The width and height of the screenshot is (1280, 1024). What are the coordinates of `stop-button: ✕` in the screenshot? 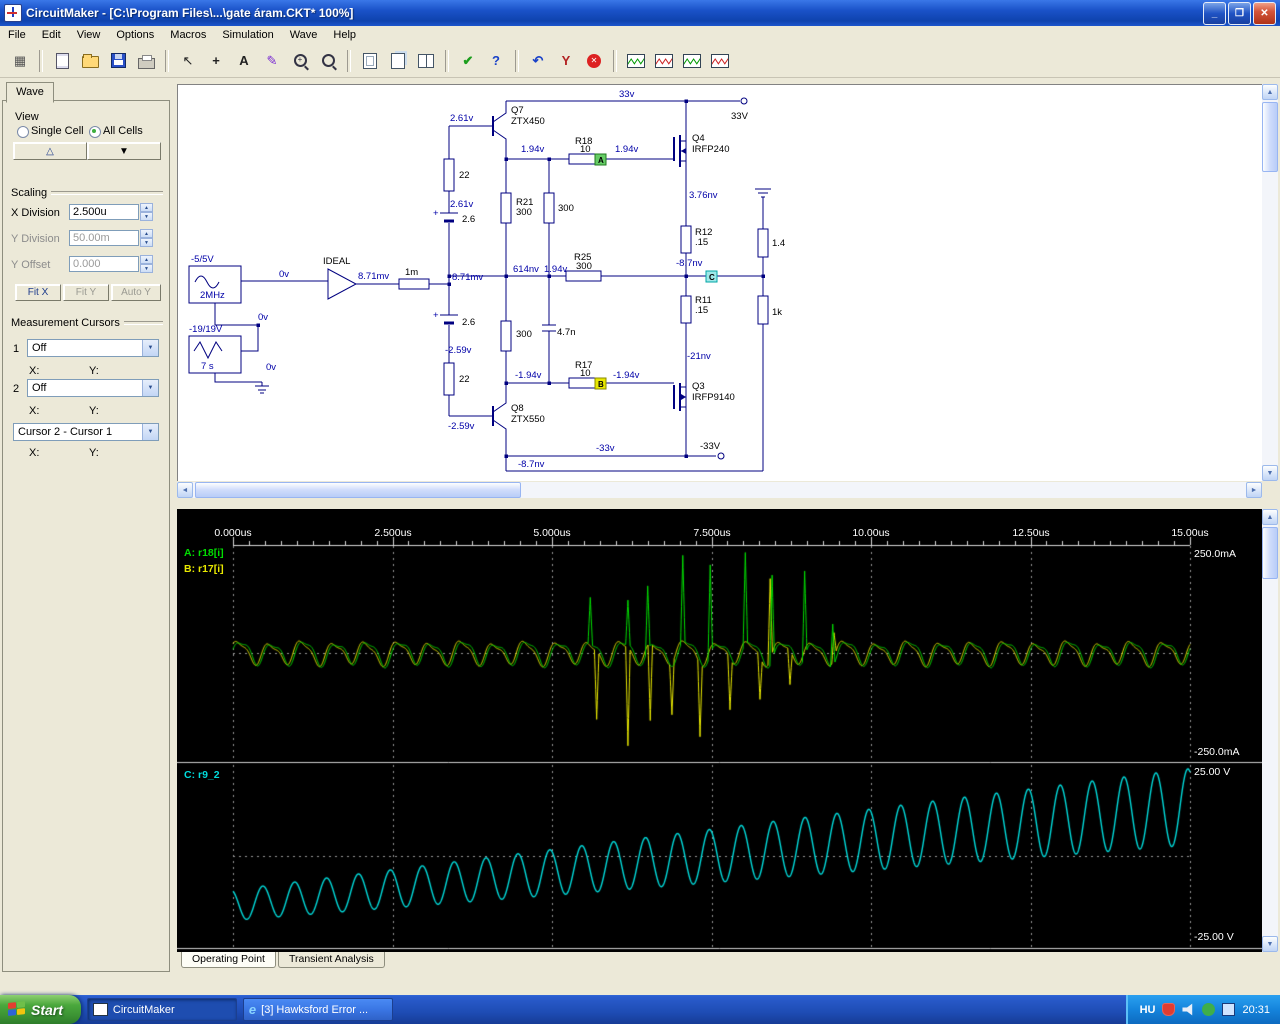 It's located at (594, 60).